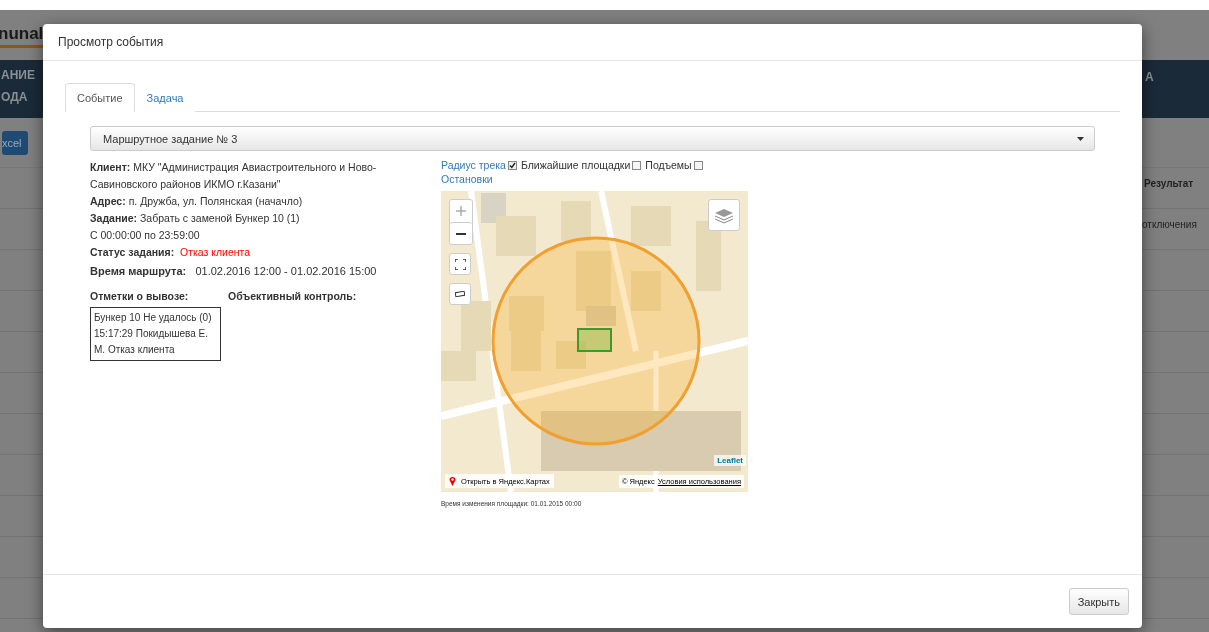 The height and width of the screenshot is (632, 1209). What do you see at coordinates (1177, 93) in the screenshot?
I see `nav-item: А` at bounding box center [1177, 93].